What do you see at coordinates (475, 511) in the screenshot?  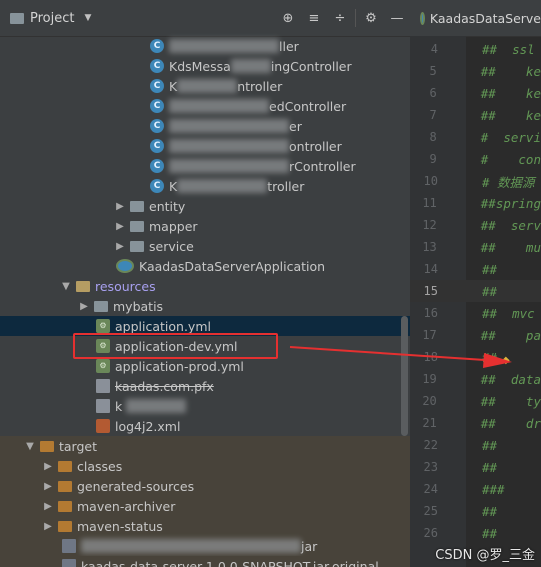 I see `code-line: 25 ##` at bounding box center [475, 511].